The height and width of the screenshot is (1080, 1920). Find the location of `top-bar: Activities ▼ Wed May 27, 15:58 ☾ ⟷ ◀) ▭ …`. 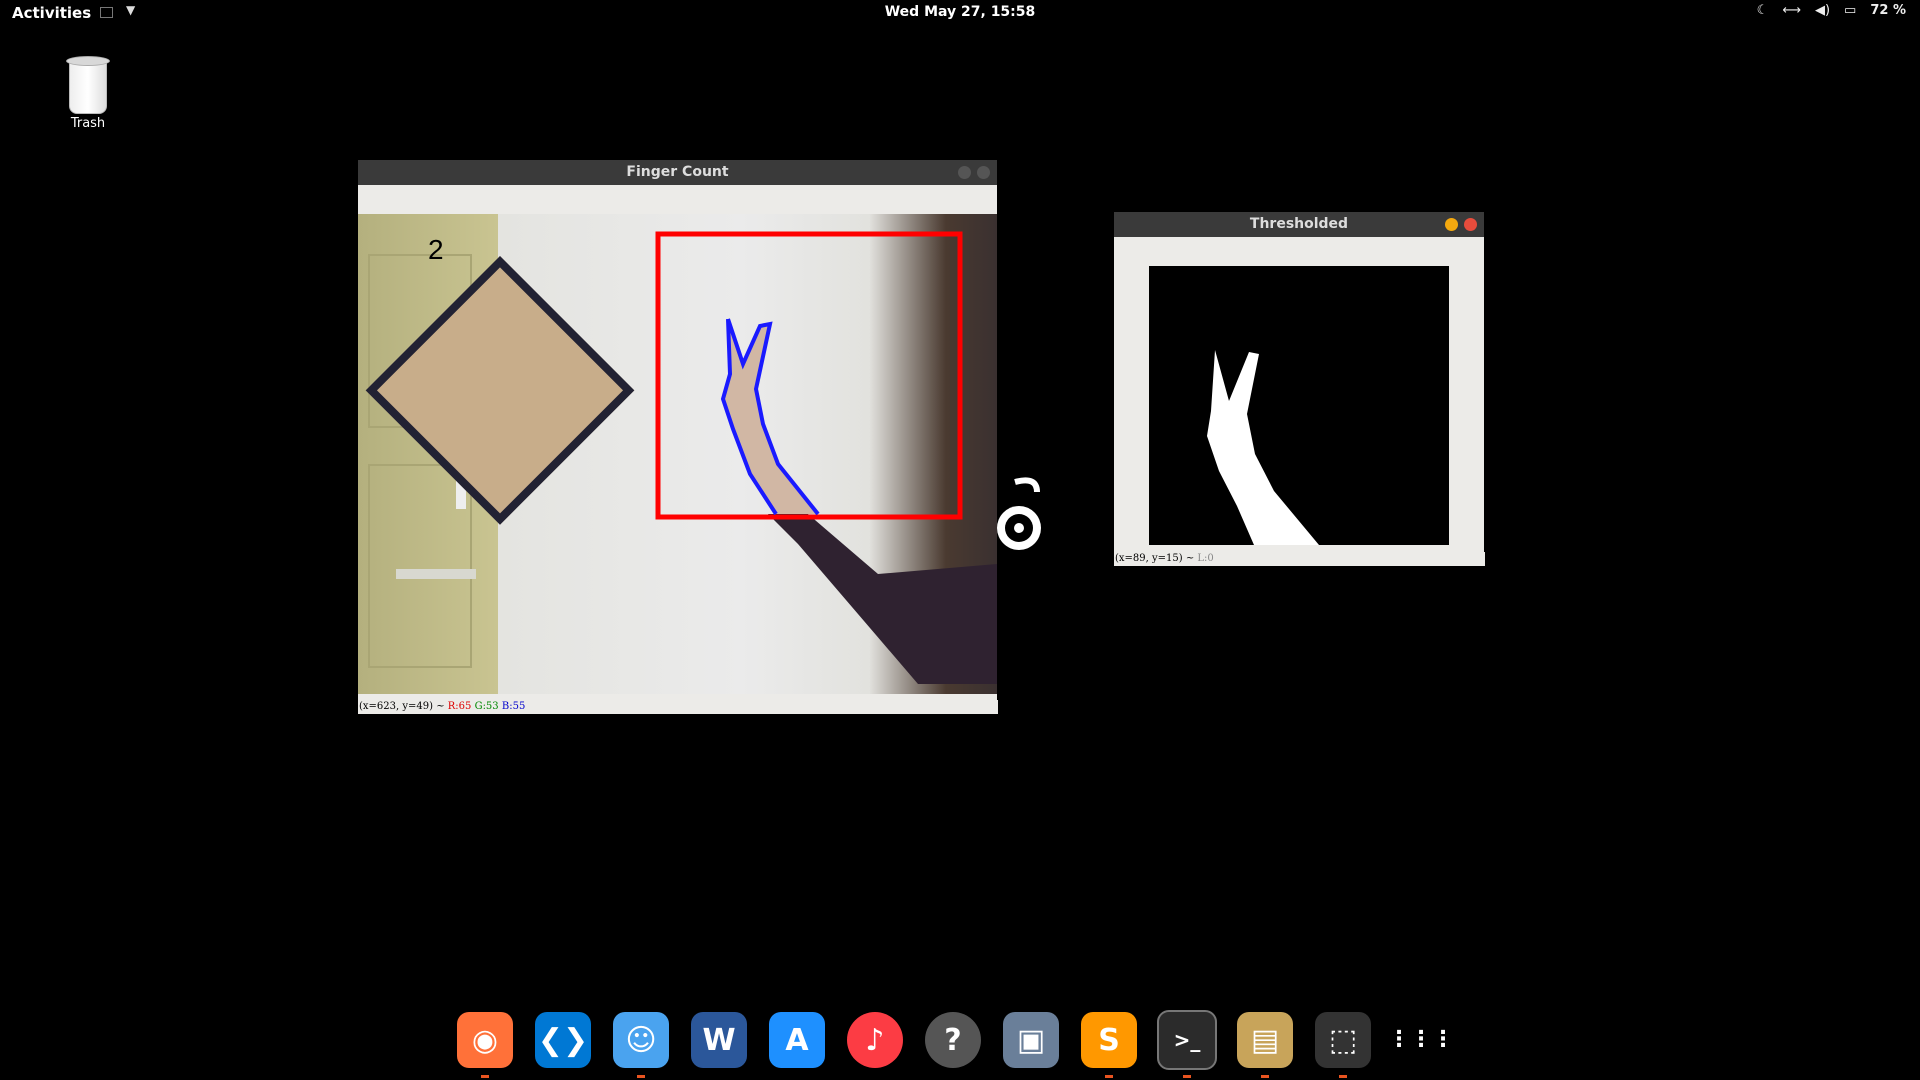

top-bar: Activities ▼ Wed May 27, 15:58 ☾ ⟷ ◀) ▭ … is located at coordinates (960, 13).